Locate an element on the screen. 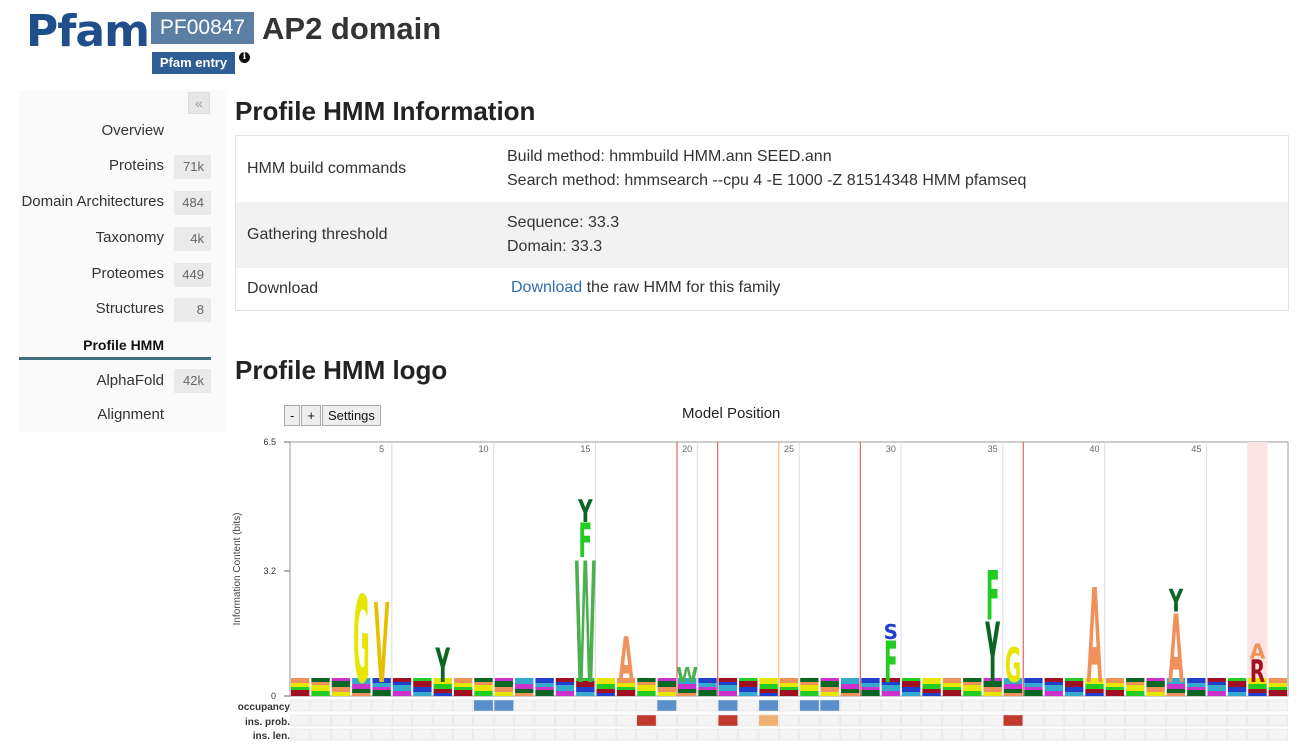  sidebar-item-proteins: Proteins is located at coordinates (91, 165).